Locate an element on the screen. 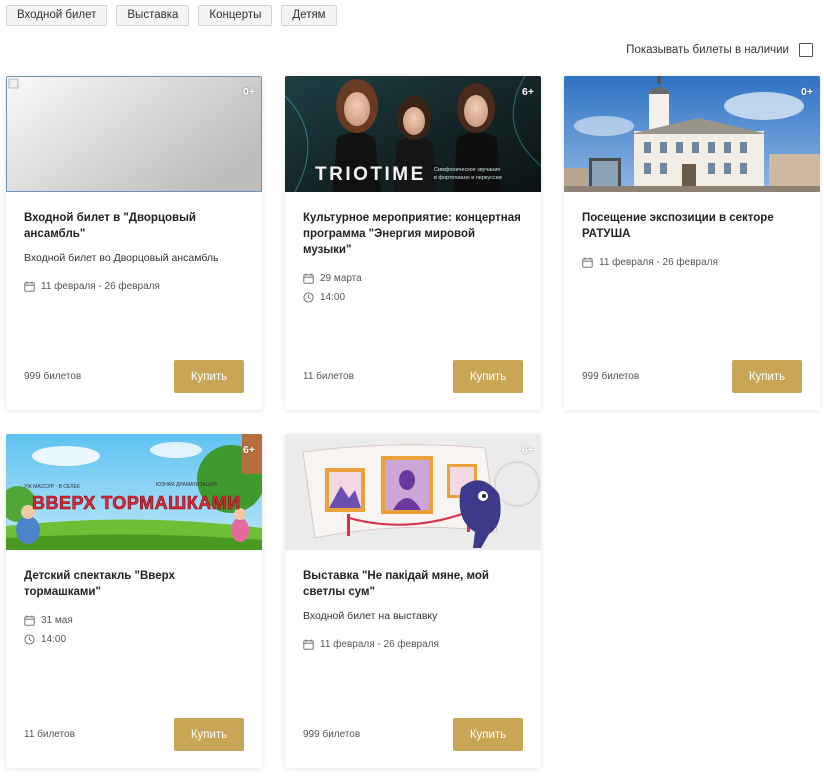 The height and width of the screenshot is (776, 824). event-date-text: 29 марта is located at coordinates (341, 278).